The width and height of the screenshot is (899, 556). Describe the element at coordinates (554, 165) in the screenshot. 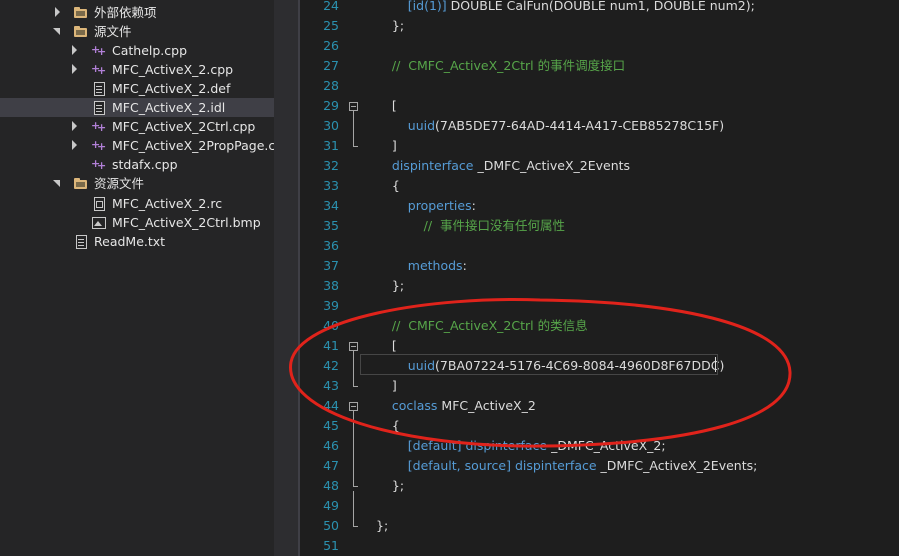

I see `code-token: _DMFC_ActiveX_2Events` at that location.